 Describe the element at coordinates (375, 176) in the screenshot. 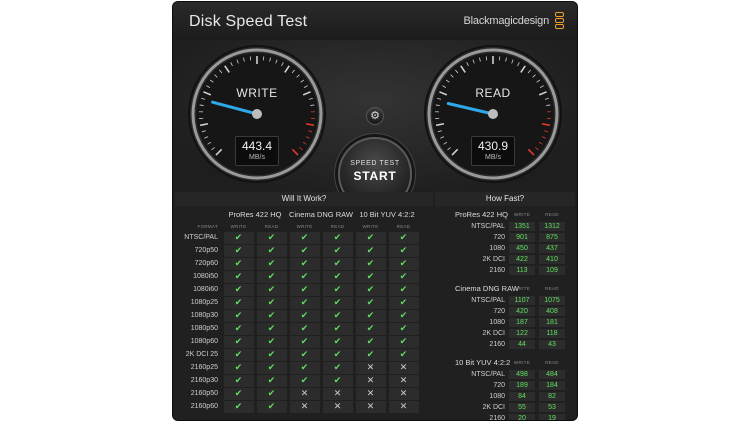

I see `start-button-label: START` at that location.